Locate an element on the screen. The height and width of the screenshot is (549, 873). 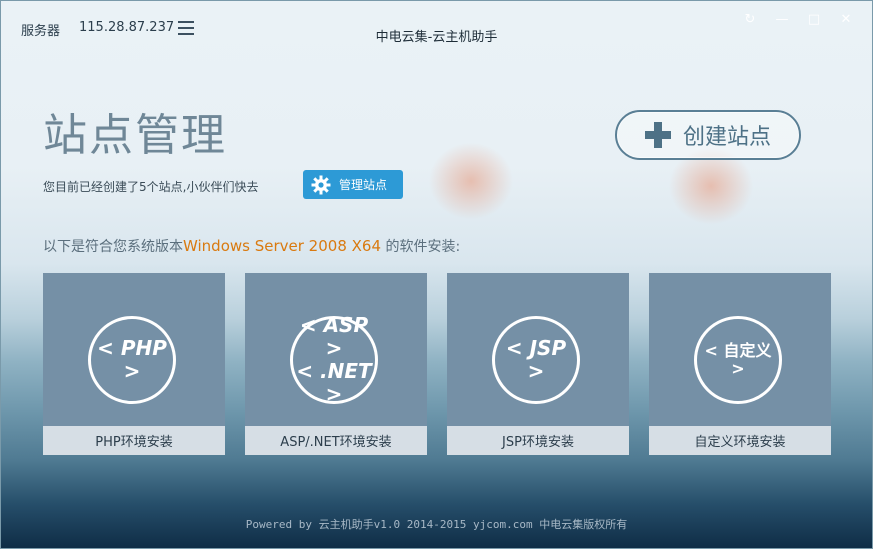
minimize-icon: — is located at coordinates (782, 19).